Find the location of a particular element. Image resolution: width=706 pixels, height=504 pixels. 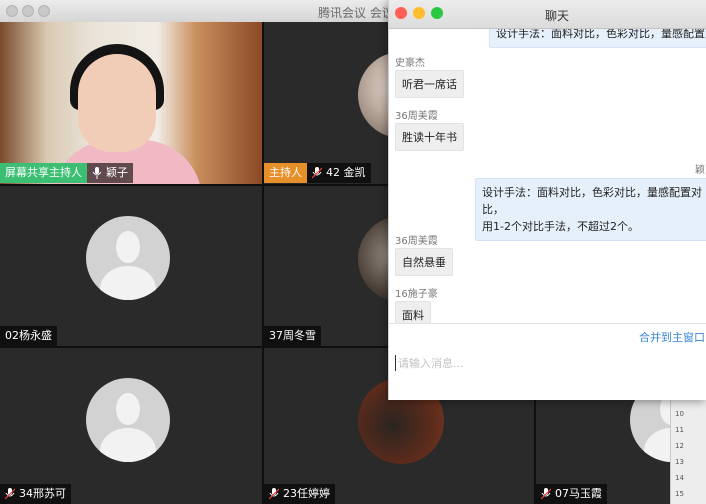

participant-name: 34邢苏可 is located at coordinates (42, 493).